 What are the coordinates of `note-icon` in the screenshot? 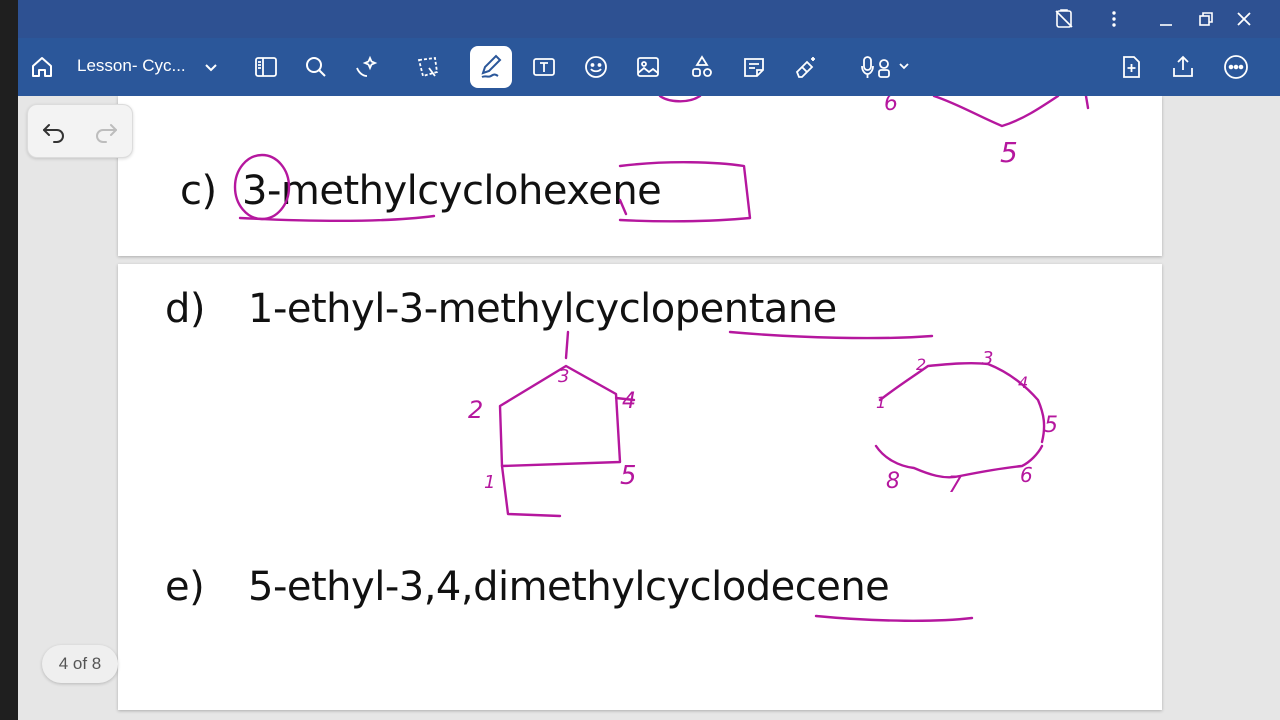 It's located at (754, 67).